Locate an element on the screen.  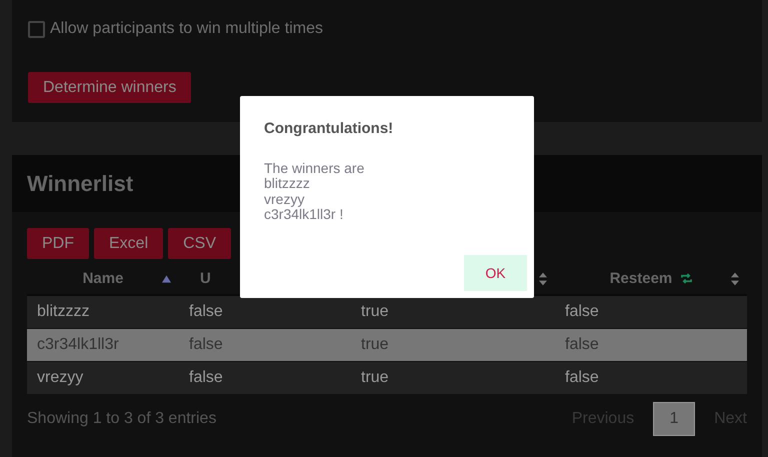
table-cell-text: blitzzzz is located at coordinates (63, 312).